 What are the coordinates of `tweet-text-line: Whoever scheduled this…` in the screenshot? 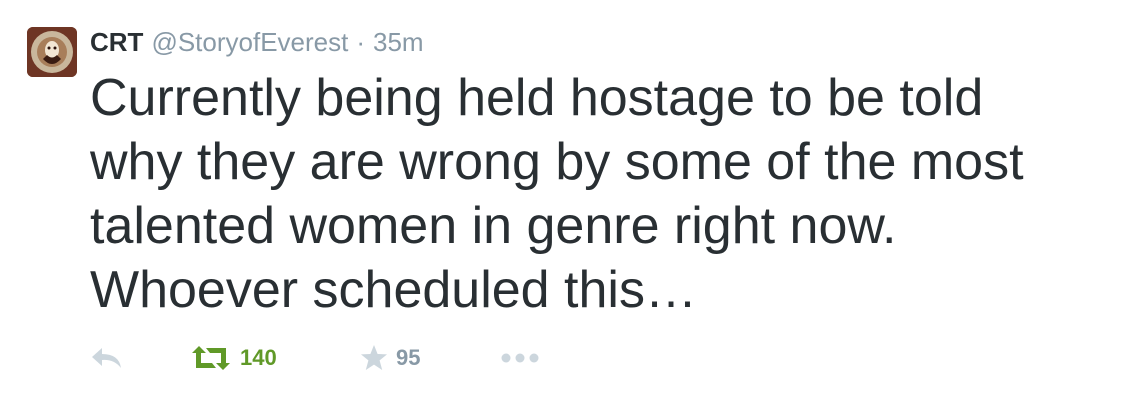 It's located at (393, 290).